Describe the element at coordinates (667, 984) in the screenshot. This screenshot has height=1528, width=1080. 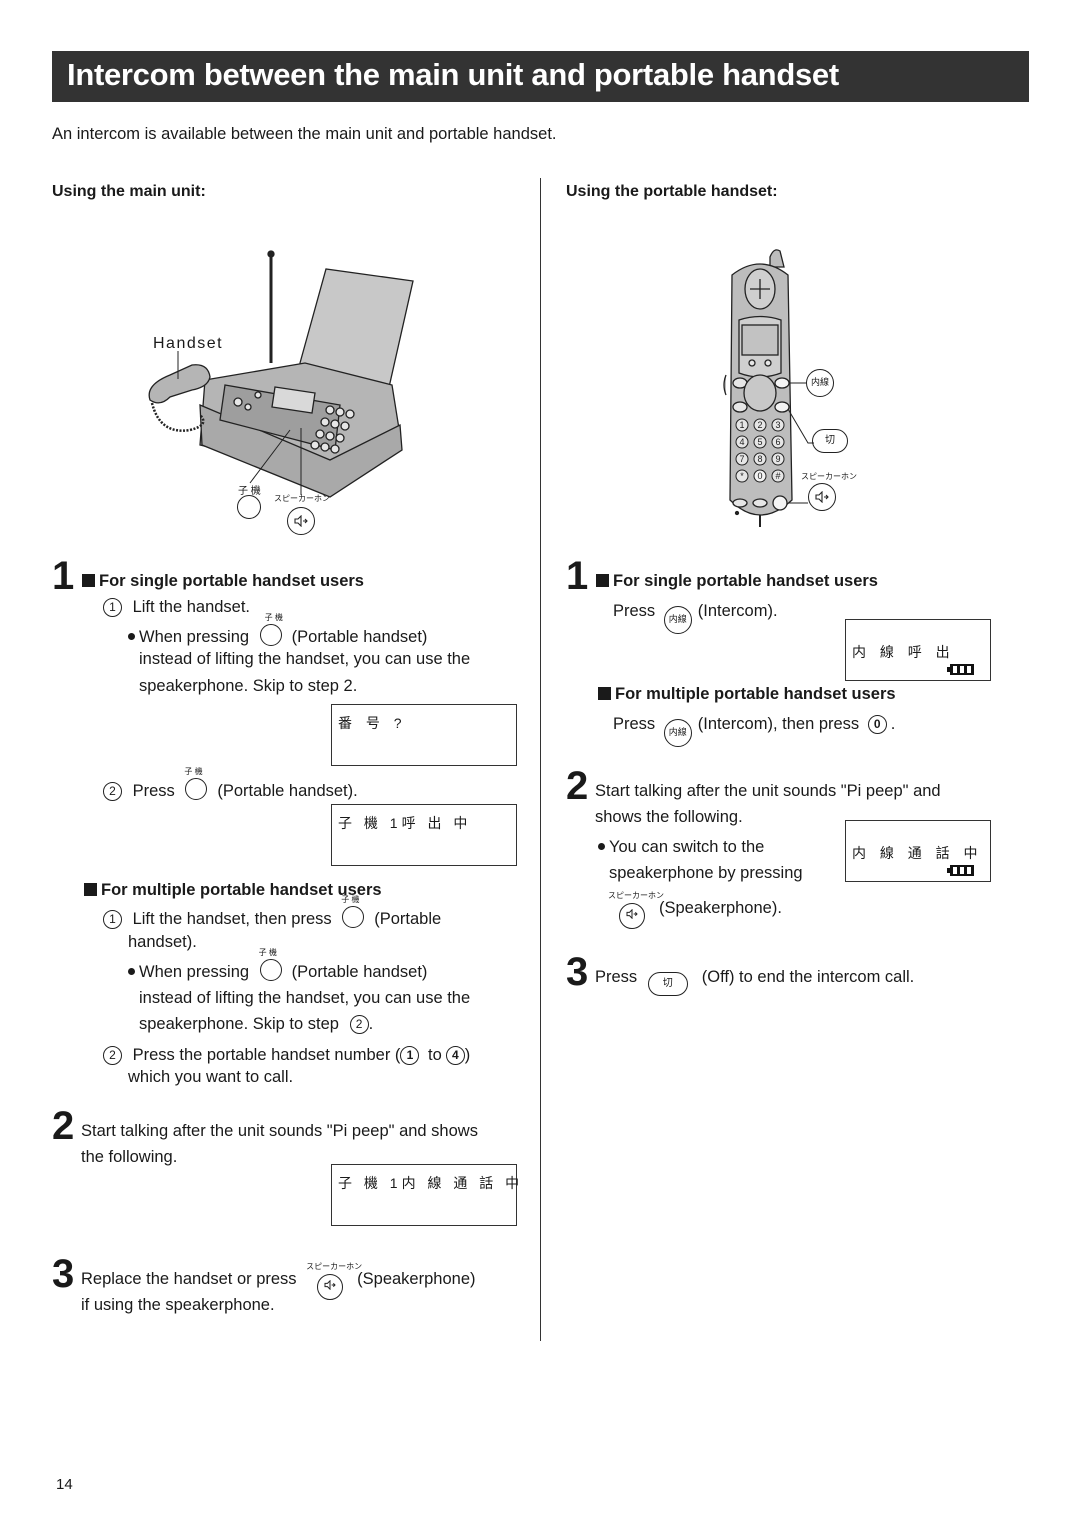
I see `off-button-inline: 切` at that location.